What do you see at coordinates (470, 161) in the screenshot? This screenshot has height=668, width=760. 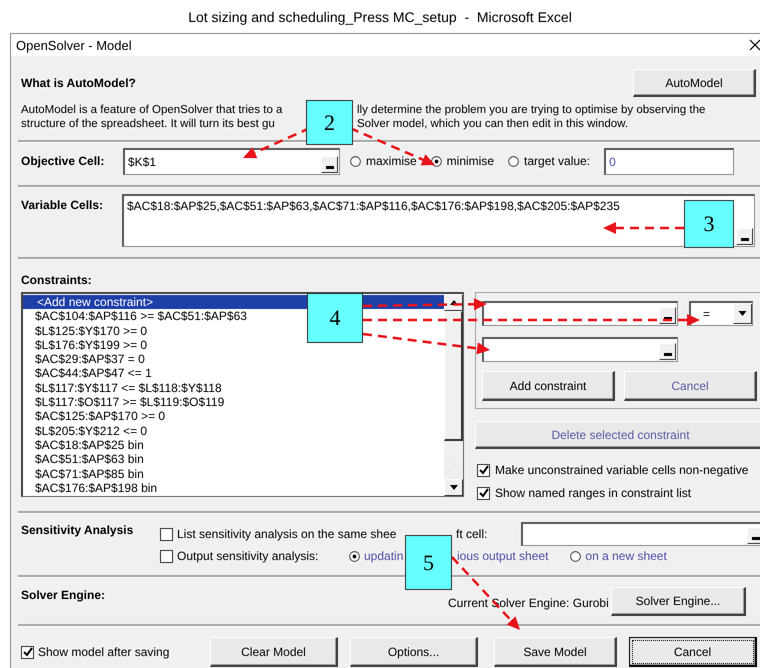 I see `radio-label: minimise` at bounding box center [470, 161].